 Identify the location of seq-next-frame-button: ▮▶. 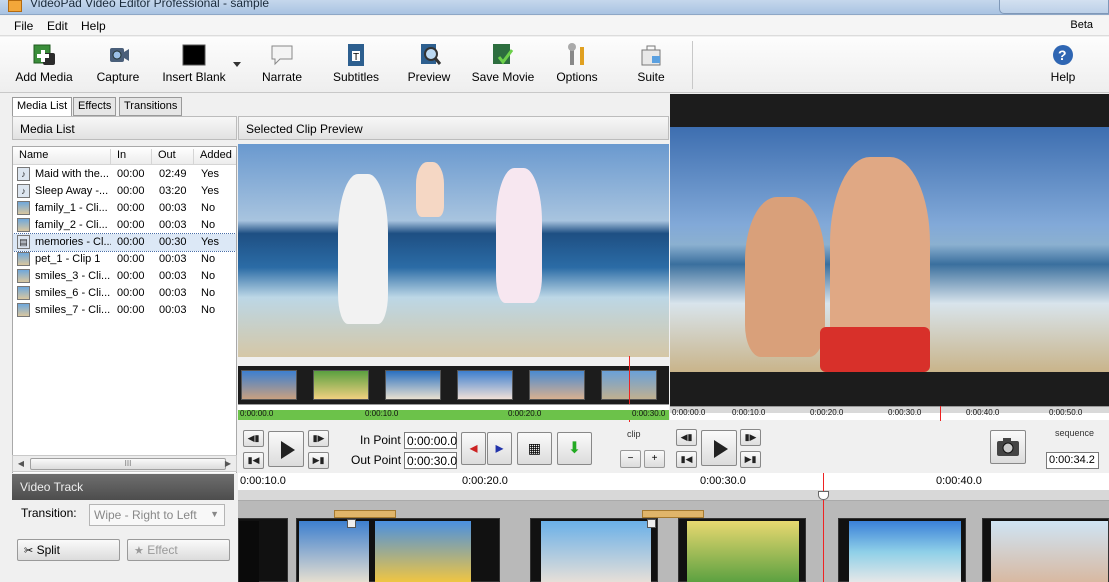
(750, 437).